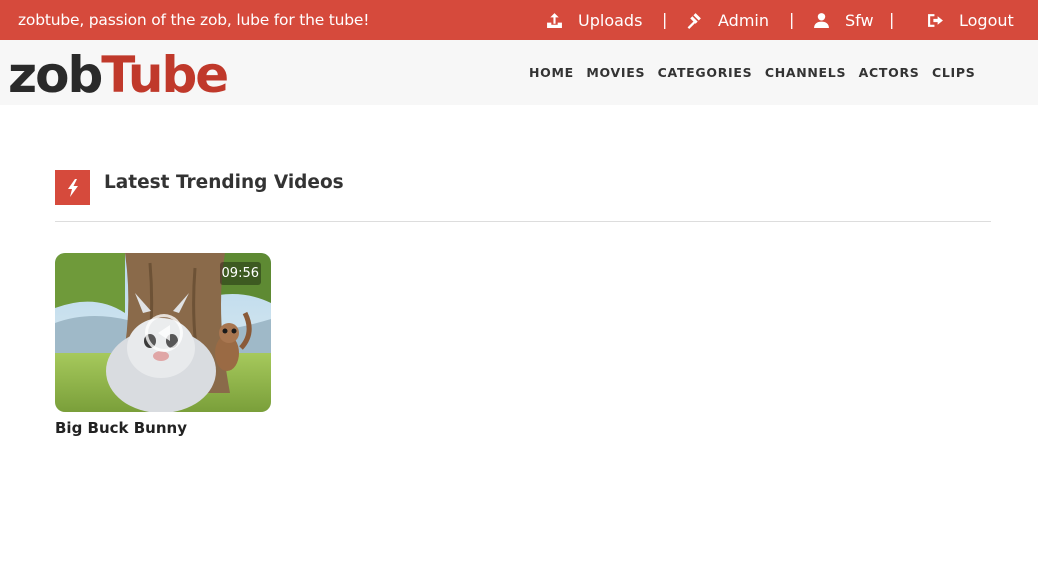 The height and width of the screenshot is (568, 1038). Describe the element at coordinates (551, 72) in the screenshot. I see `nav-home: HOME` at that location.